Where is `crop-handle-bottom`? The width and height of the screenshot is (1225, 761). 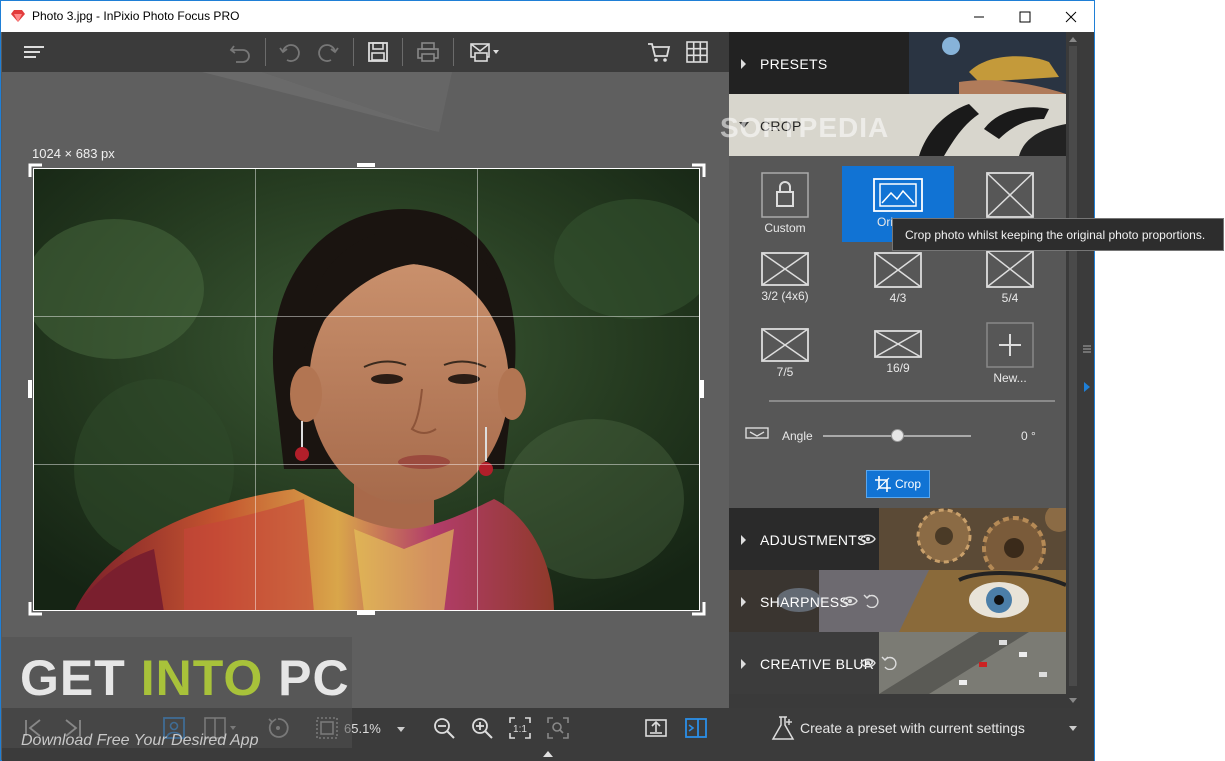
crop-handle-bottom is located at coordinates (366, 613).